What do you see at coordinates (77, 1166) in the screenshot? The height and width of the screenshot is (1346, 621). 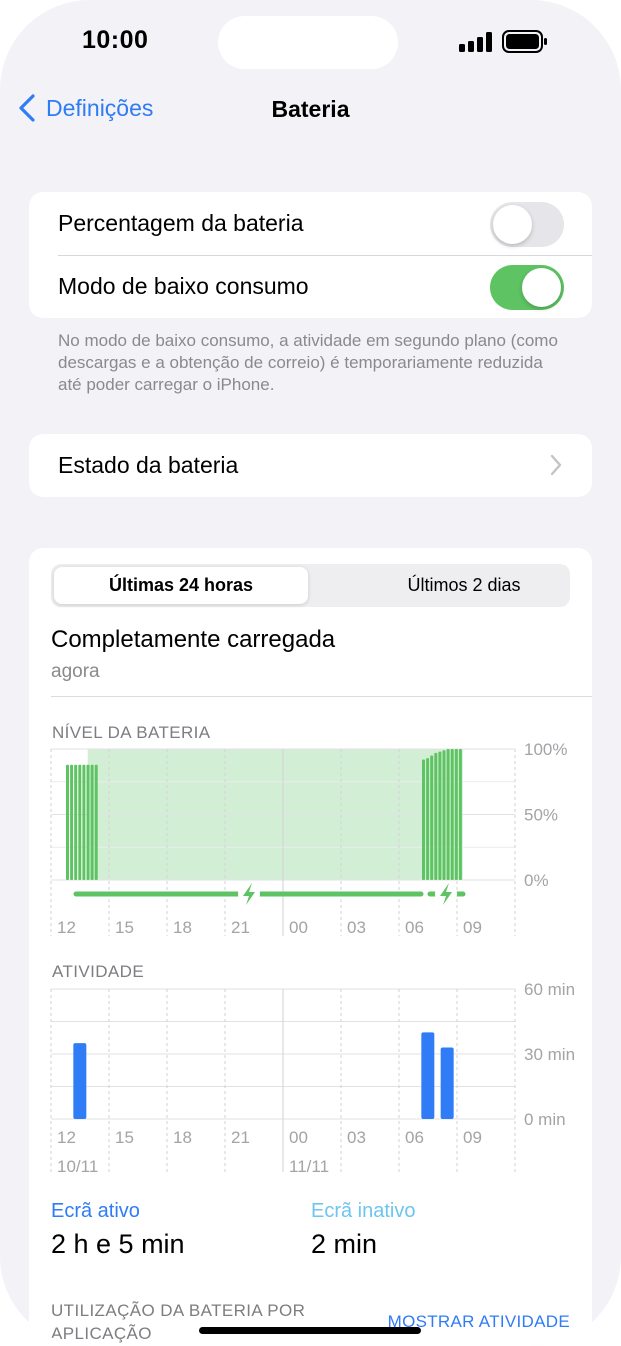 I see `date-label: 10/11` at bounding box center [77, 1166].